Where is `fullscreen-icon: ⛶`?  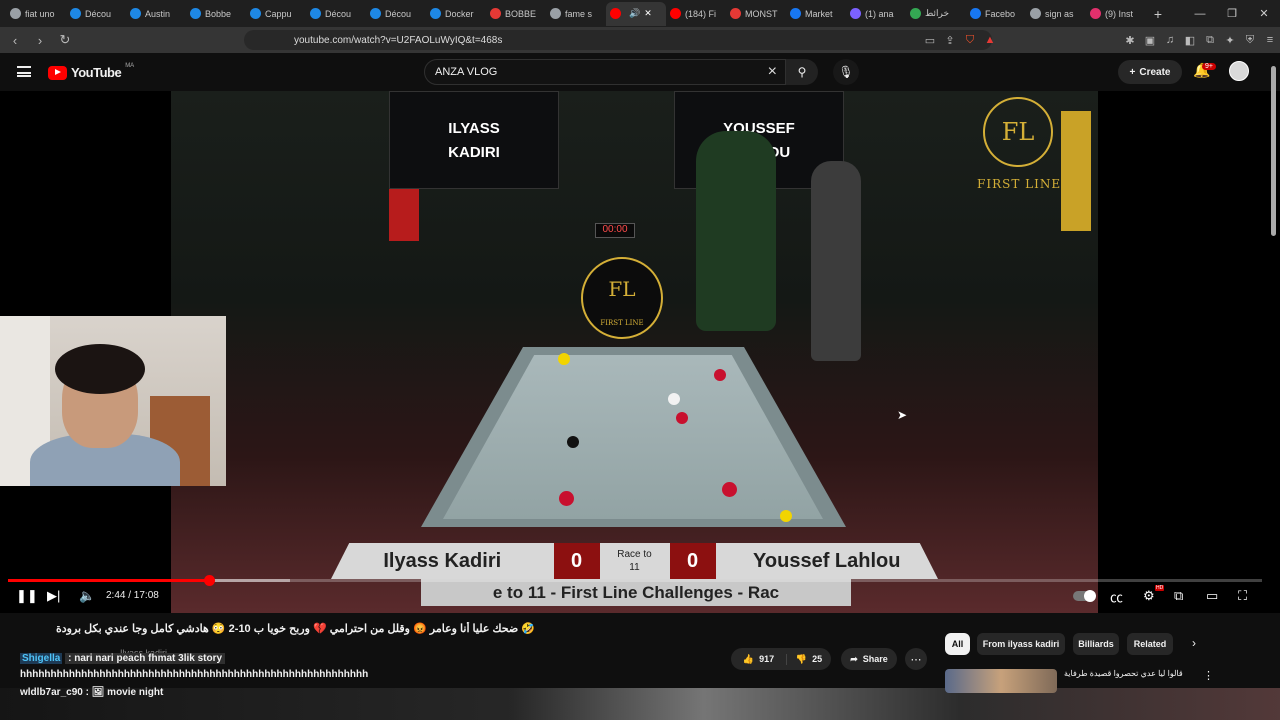 fullscreen-icon: ⛶ is located at coordinates (1242, 596).